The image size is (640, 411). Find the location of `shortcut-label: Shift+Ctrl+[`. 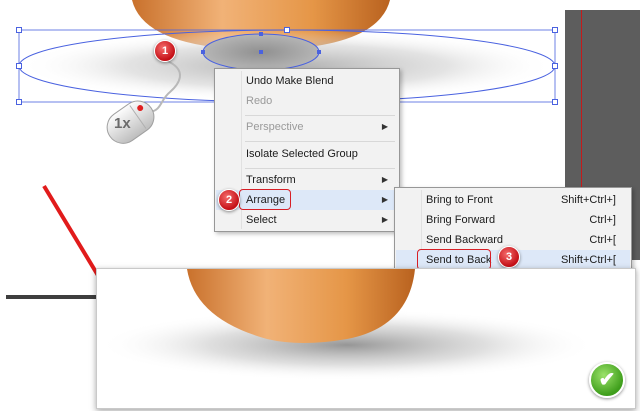

shortcut-label: Shift+Ctrl+[ is located at coordinates (588, 260).